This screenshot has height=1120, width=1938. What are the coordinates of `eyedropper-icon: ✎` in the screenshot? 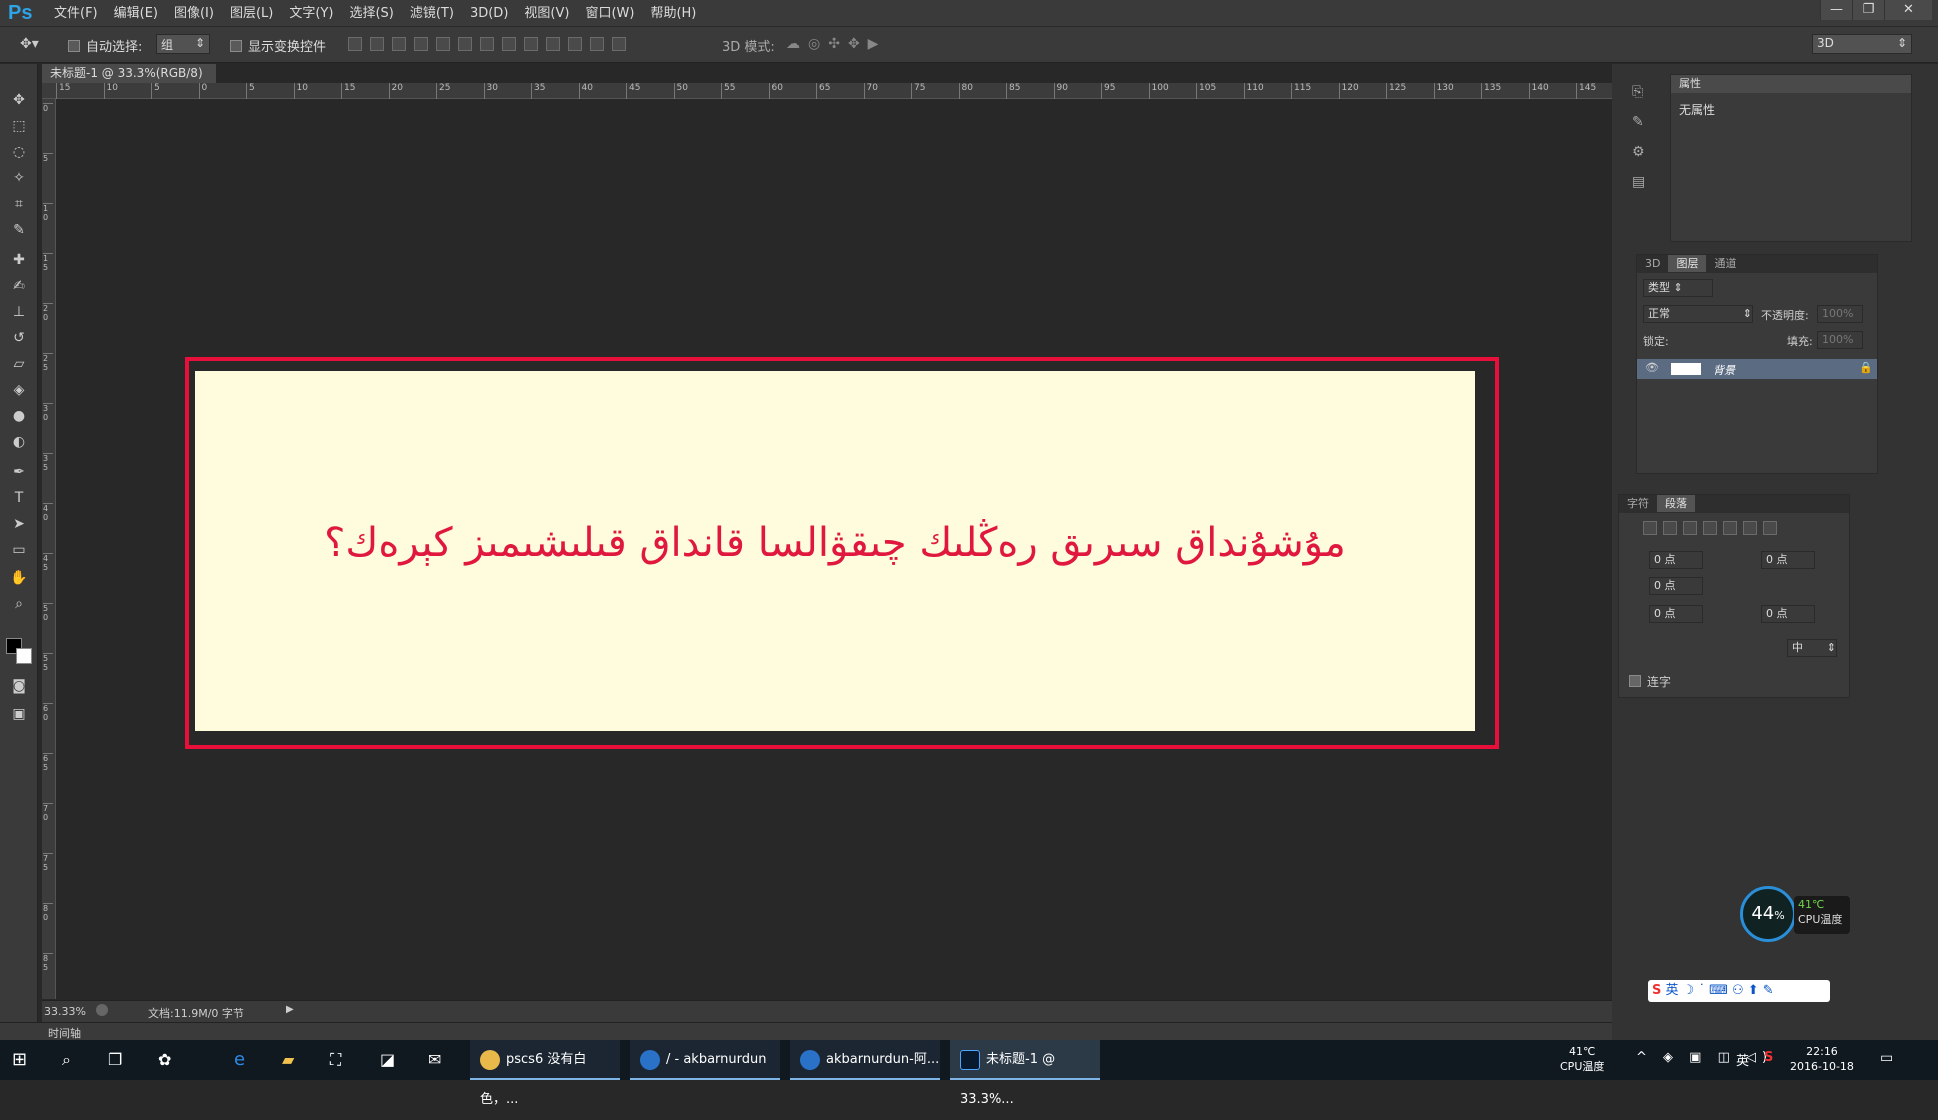 It's located at (19, 230).